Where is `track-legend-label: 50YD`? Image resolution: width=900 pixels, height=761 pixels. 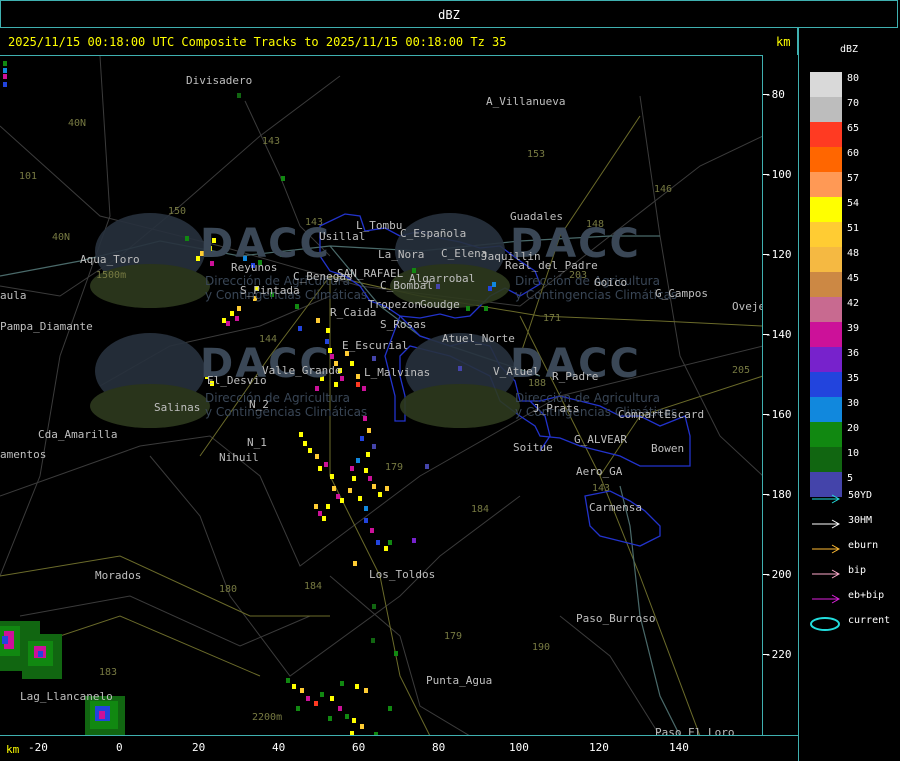 track-legend-label: 50YD is located at coordinates (860, 495).